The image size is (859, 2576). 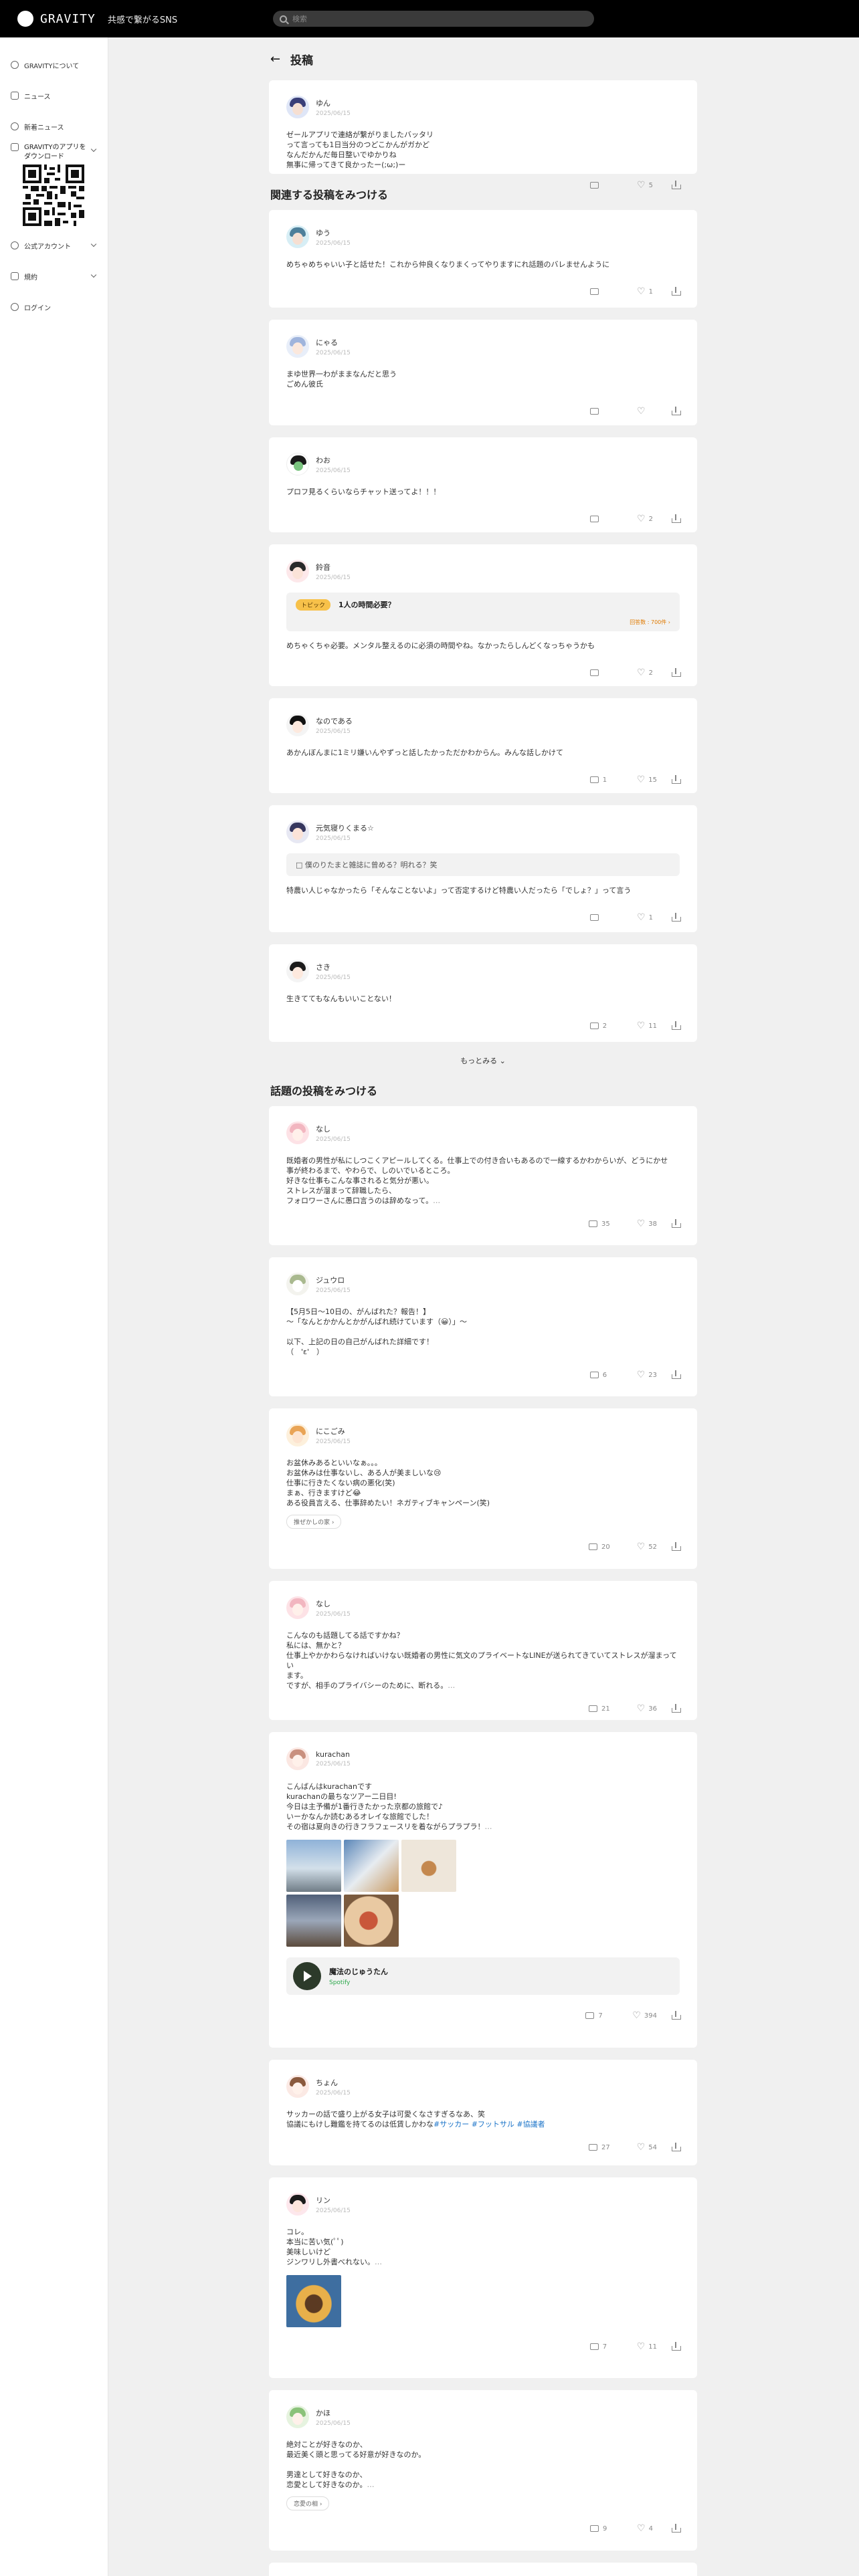 What do you see at coordinates (333, 1431) in the screenshot?
I see `post-author: にこごみ` at bounding box center [333, 1431].